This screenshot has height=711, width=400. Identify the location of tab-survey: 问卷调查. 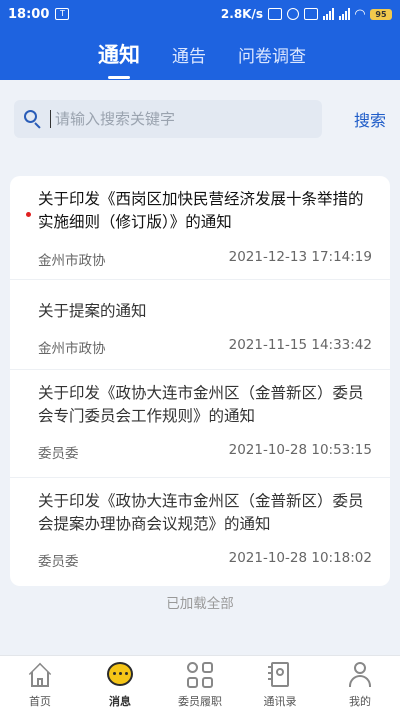
(272, 54).